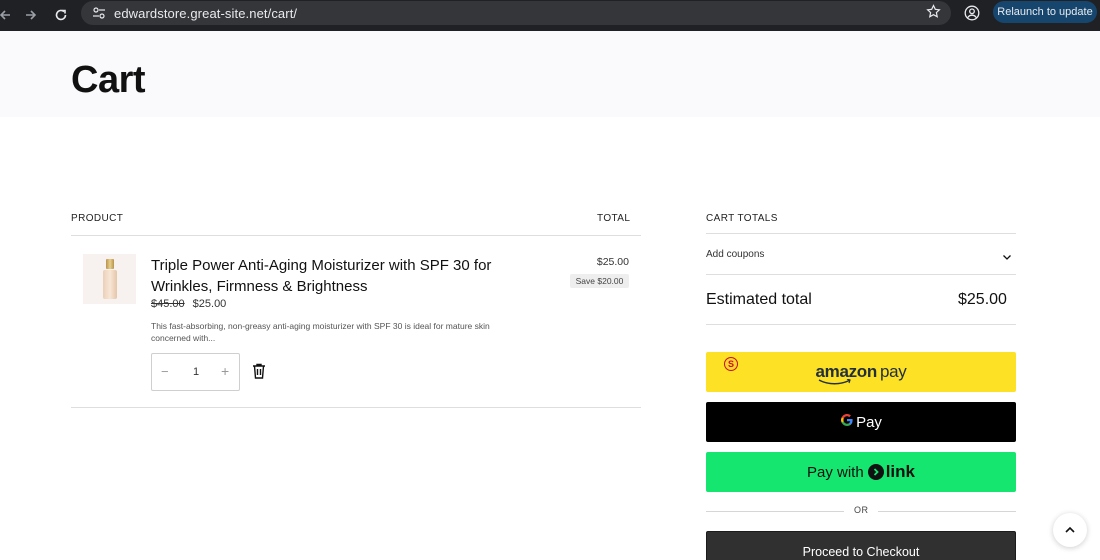 This screenshot has height=560, width=1100. What do you see at coordinates (31, 15) in the screenshot?
I see `forward-arrow-icon` at bounding box center [31, 15].